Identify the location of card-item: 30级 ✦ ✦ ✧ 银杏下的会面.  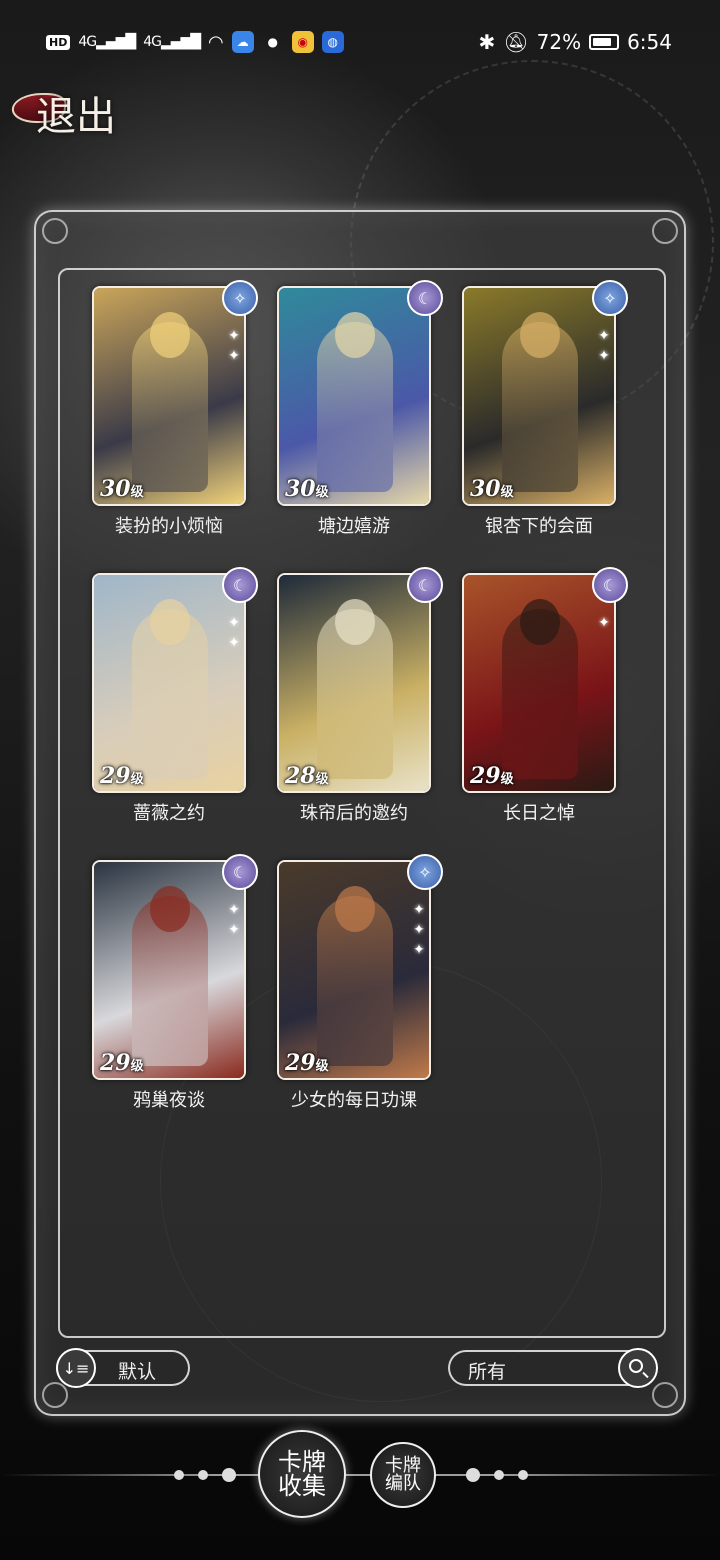
(545, 408).